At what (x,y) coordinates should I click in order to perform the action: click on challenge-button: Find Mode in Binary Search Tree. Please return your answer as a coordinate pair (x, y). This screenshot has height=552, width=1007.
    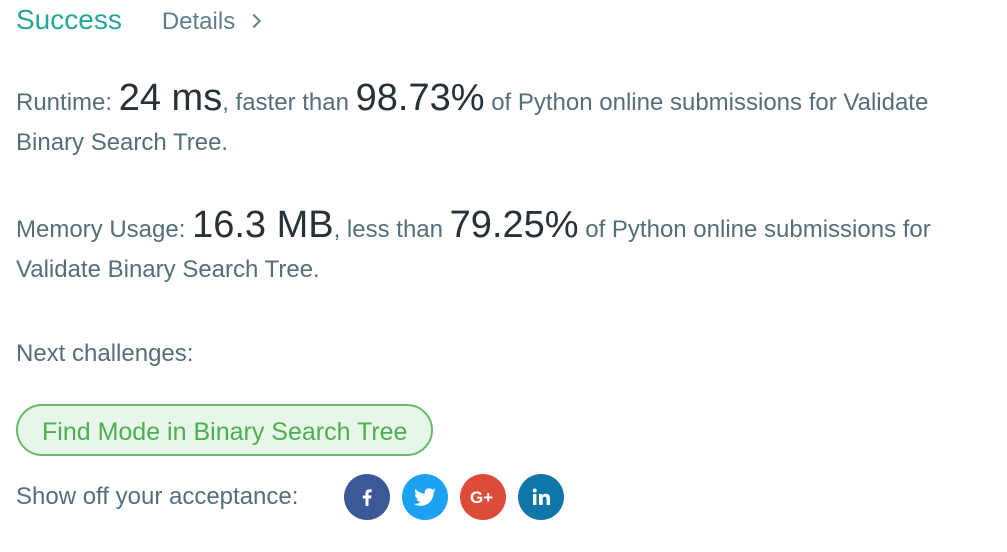
    Looking at the image, I should click on (225, 430).